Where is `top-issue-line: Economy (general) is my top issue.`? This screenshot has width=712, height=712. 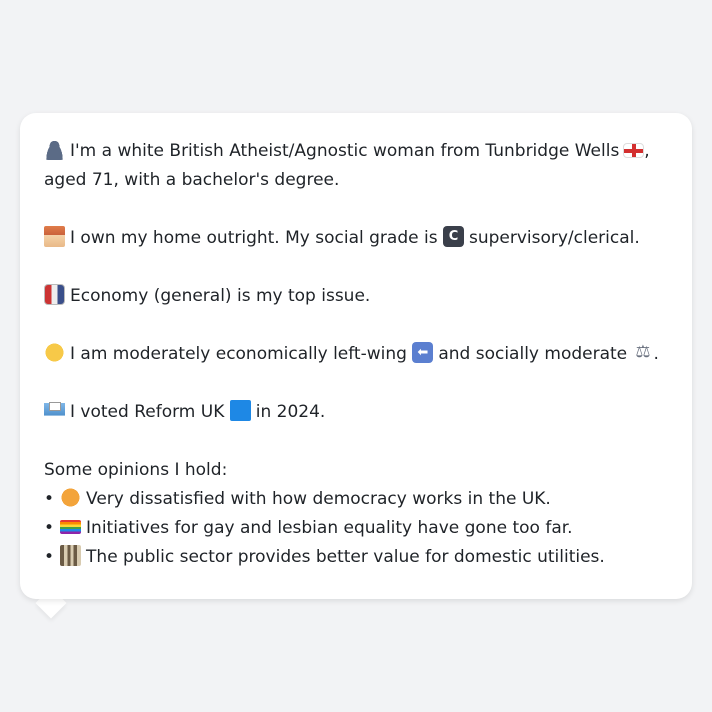 top-issue-line: Economy (general) is my top issue. is located at coordinates (356, 296).